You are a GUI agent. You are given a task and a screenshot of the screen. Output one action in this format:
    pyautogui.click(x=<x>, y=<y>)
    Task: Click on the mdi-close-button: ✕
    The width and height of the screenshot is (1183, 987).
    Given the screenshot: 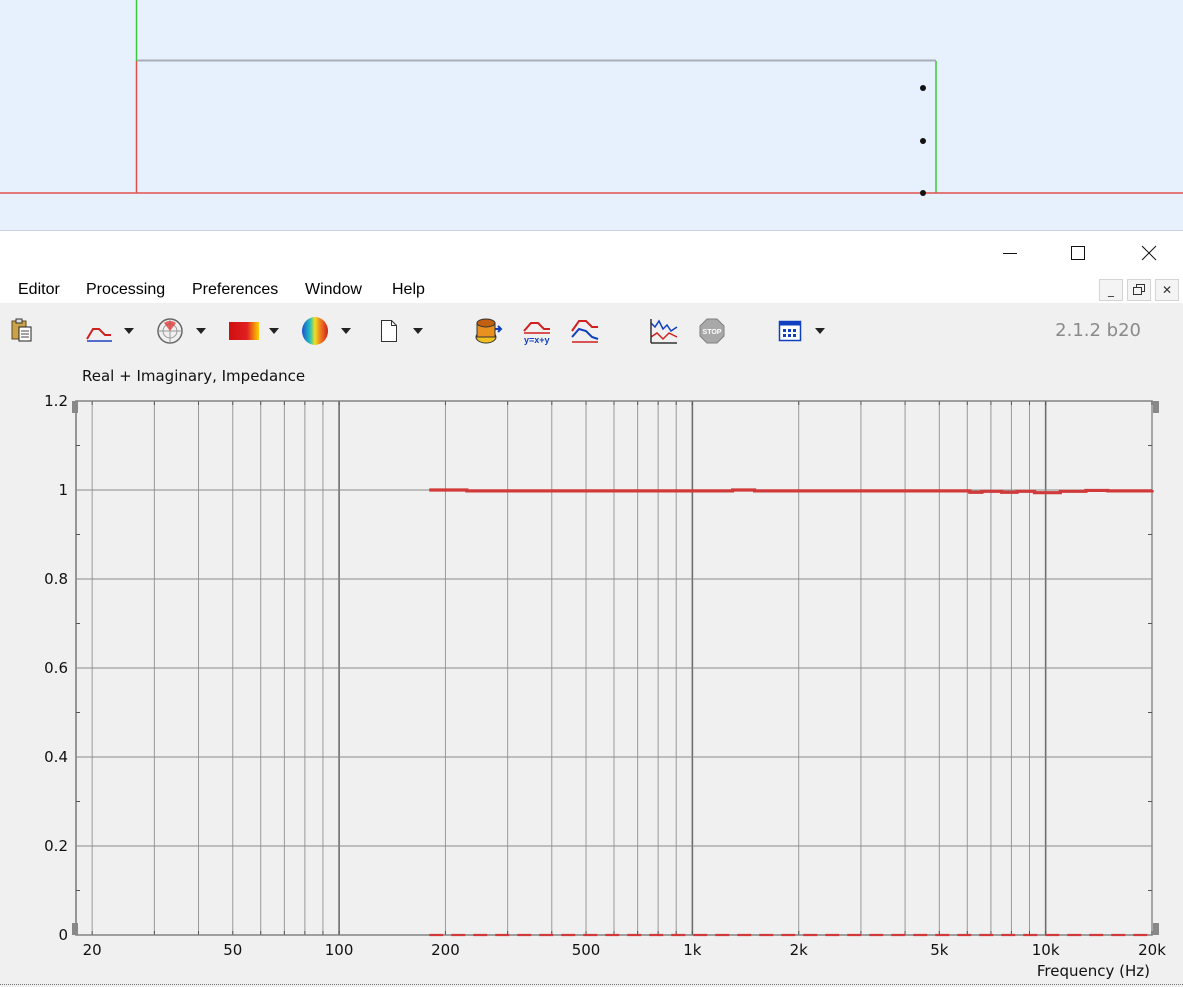 What is the action you would take?
    pyautogui.click(x=1167, y=290)
    